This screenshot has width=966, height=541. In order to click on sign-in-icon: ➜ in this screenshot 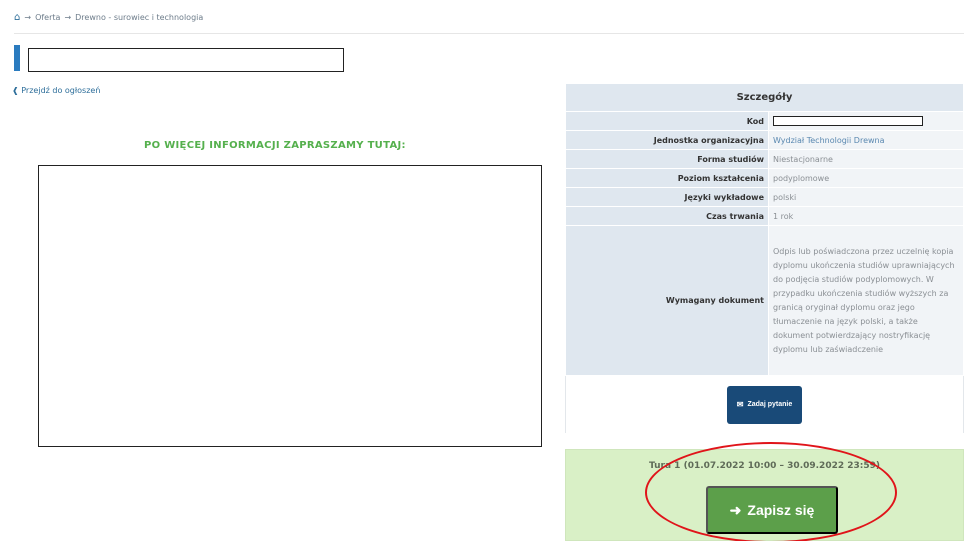, I will do `click(735, 509)`.